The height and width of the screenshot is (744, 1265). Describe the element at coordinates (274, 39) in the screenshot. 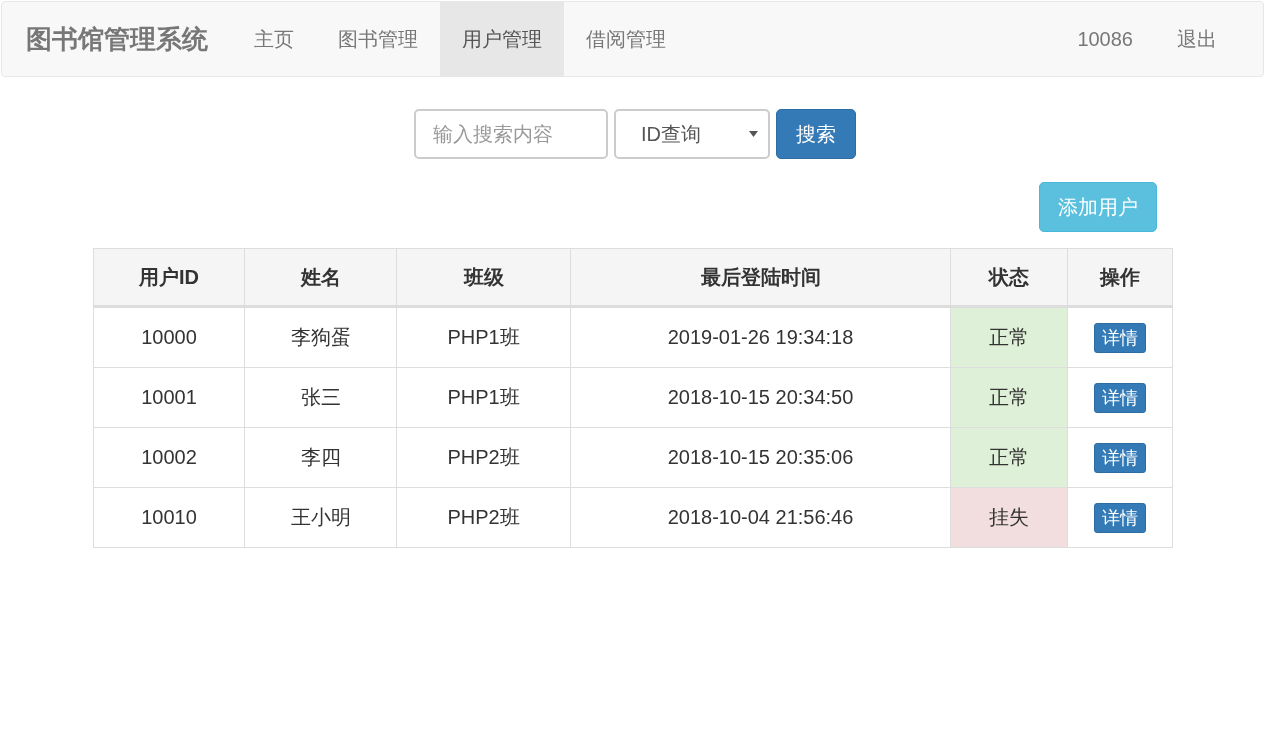

I see `nav-tab: 主页` at that location.